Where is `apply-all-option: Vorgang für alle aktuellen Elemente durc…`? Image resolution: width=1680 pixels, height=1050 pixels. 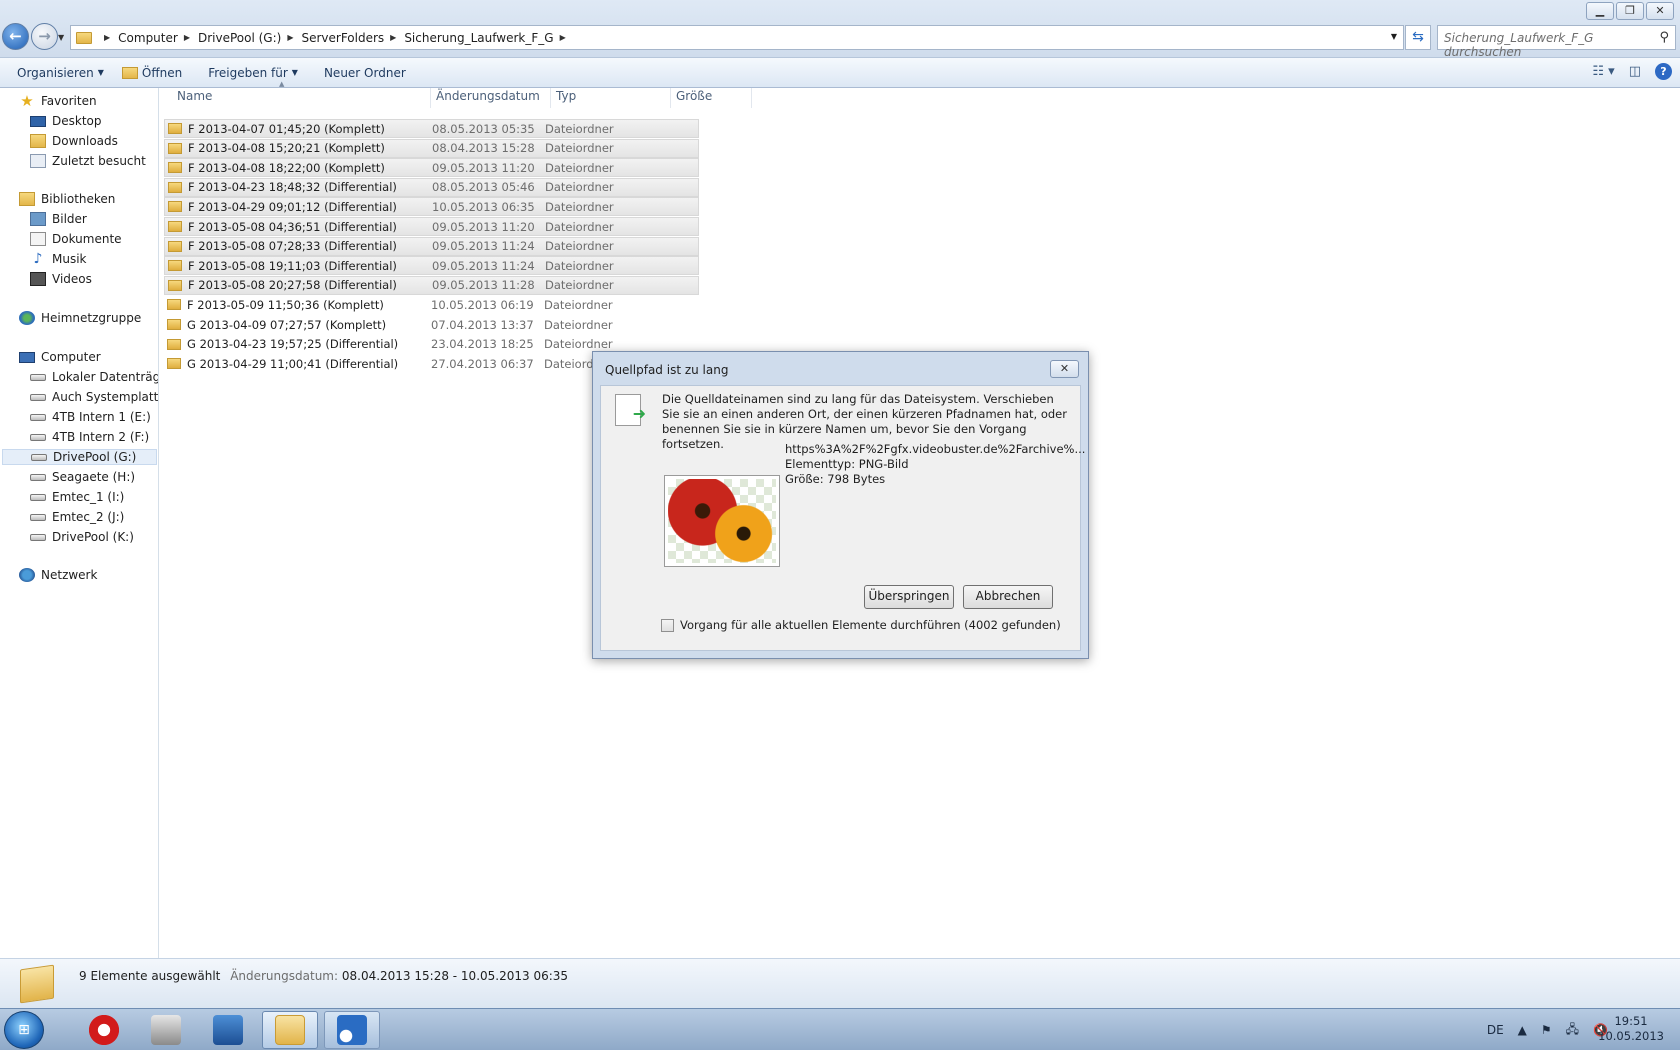
apply-all-option: Vorgang für alle aktuellen Elemente durc… is located at coordinates (861, 625).